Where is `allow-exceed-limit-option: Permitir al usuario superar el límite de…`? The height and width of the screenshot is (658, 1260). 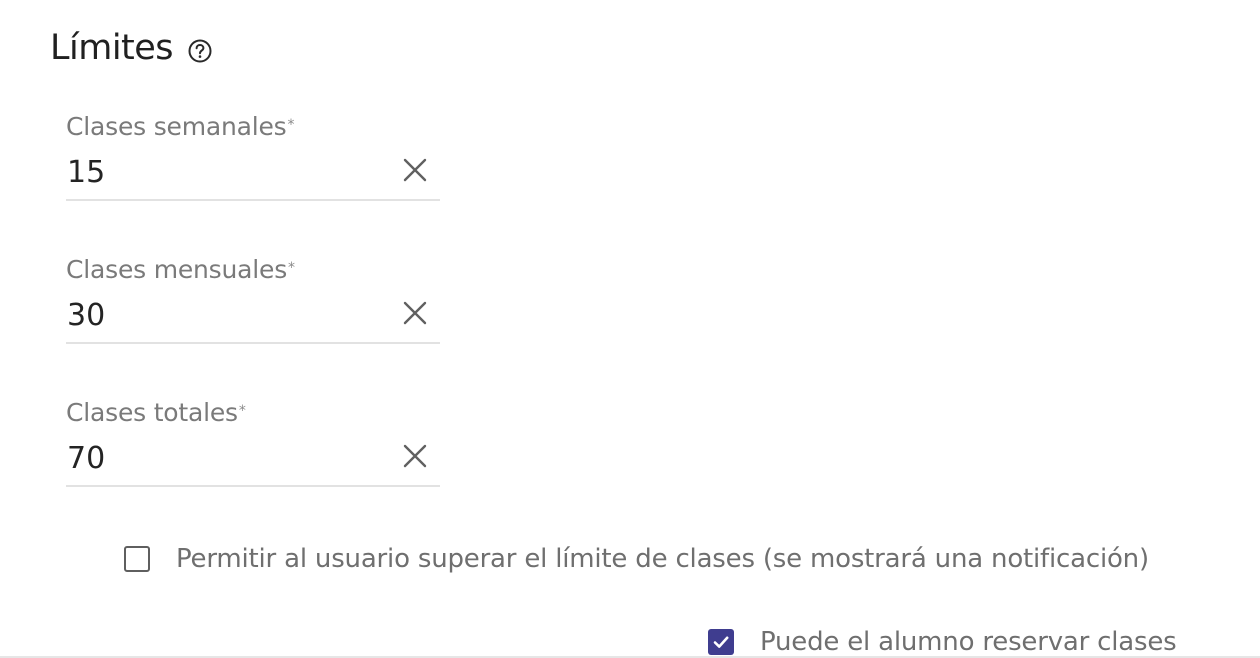 allow-exceed-limit-option: Permitir al usuario superar el límite de… is located at coordinates (636, 559).